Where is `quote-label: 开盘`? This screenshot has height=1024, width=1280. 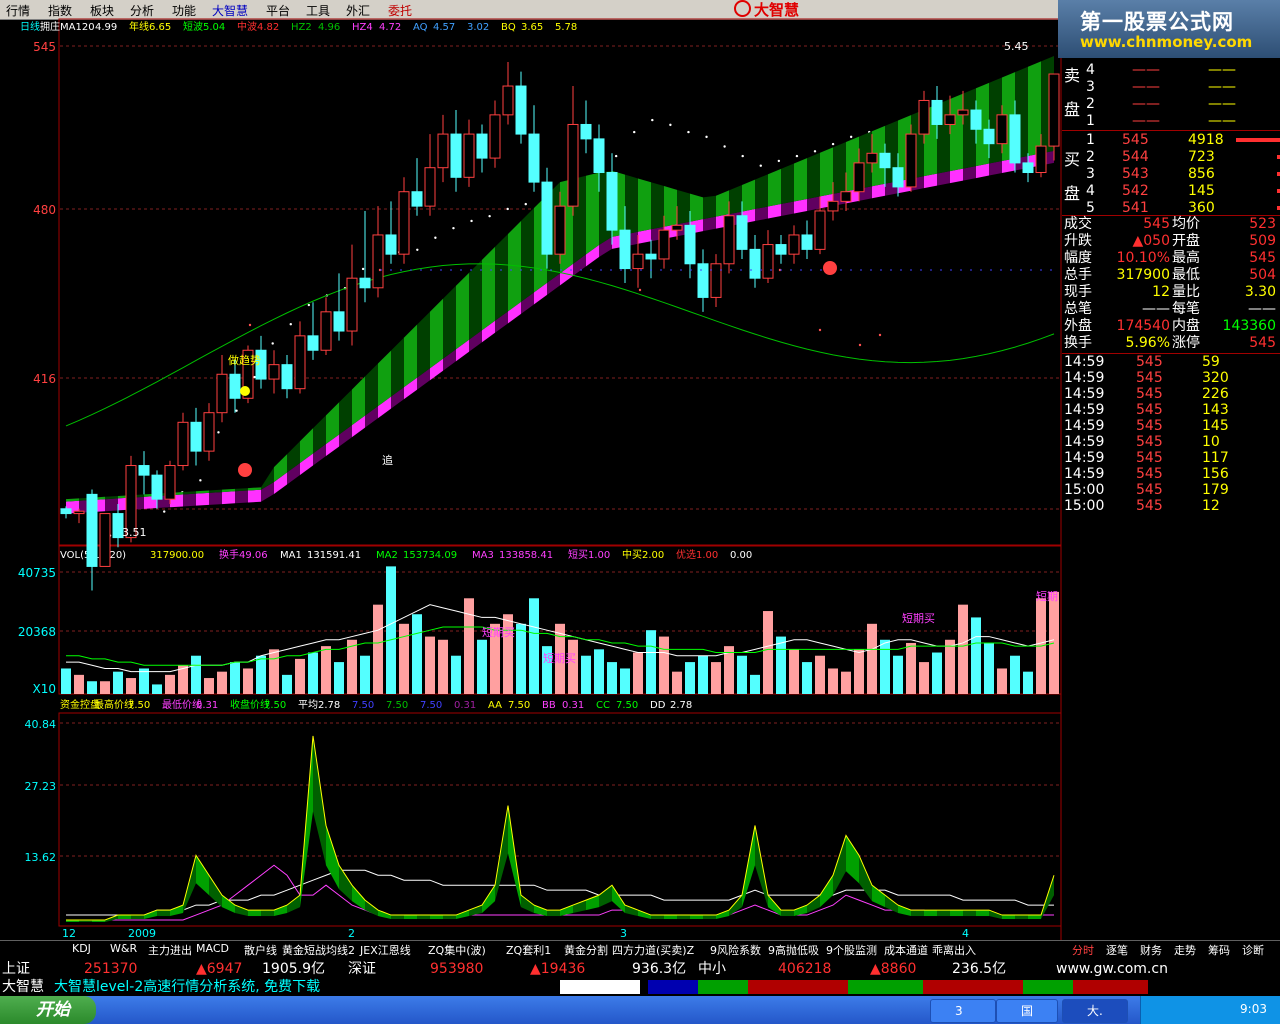 quote-label: 开盘 is located at coordinates (1186, 241).